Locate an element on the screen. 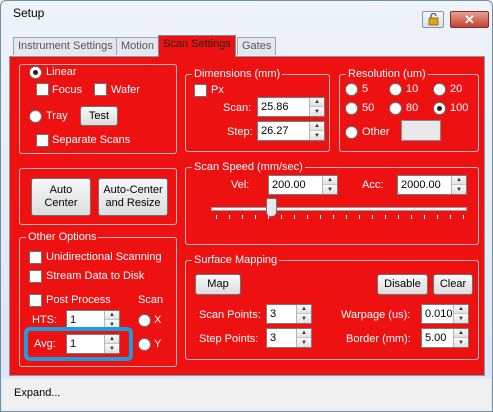 Image resolution: width=493 pixels, height=412 pixels. separate-scans-checkbox is located at coordinates (42, 140).